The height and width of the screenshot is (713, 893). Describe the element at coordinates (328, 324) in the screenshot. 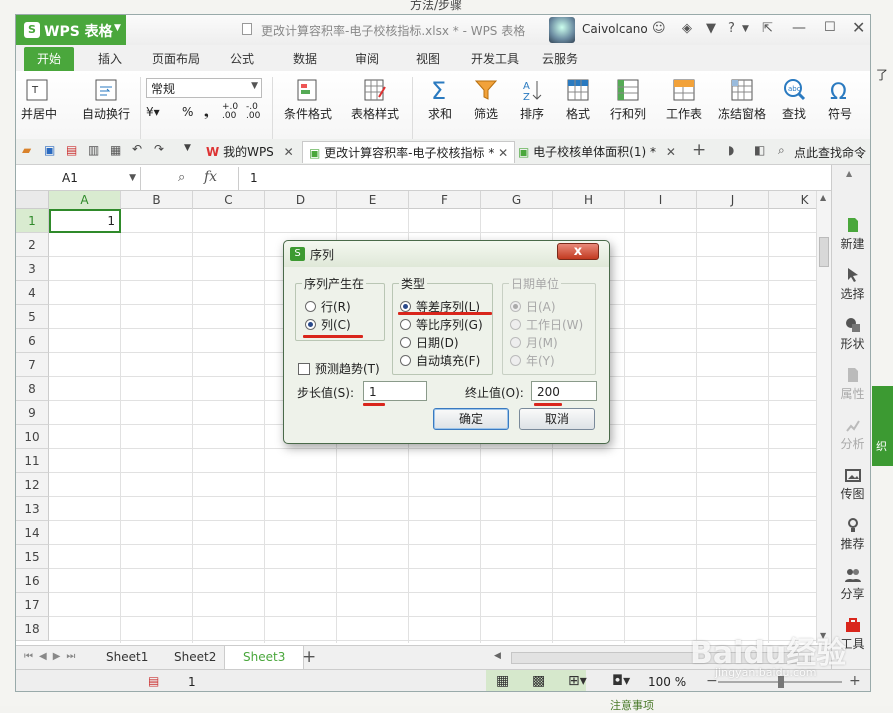

I see `radio-column: 列(C)` at that location.